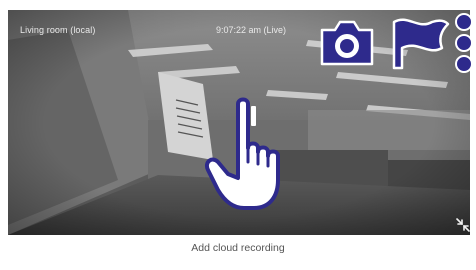  I want to click on exit-fullscreen-button, so click(462, 225).